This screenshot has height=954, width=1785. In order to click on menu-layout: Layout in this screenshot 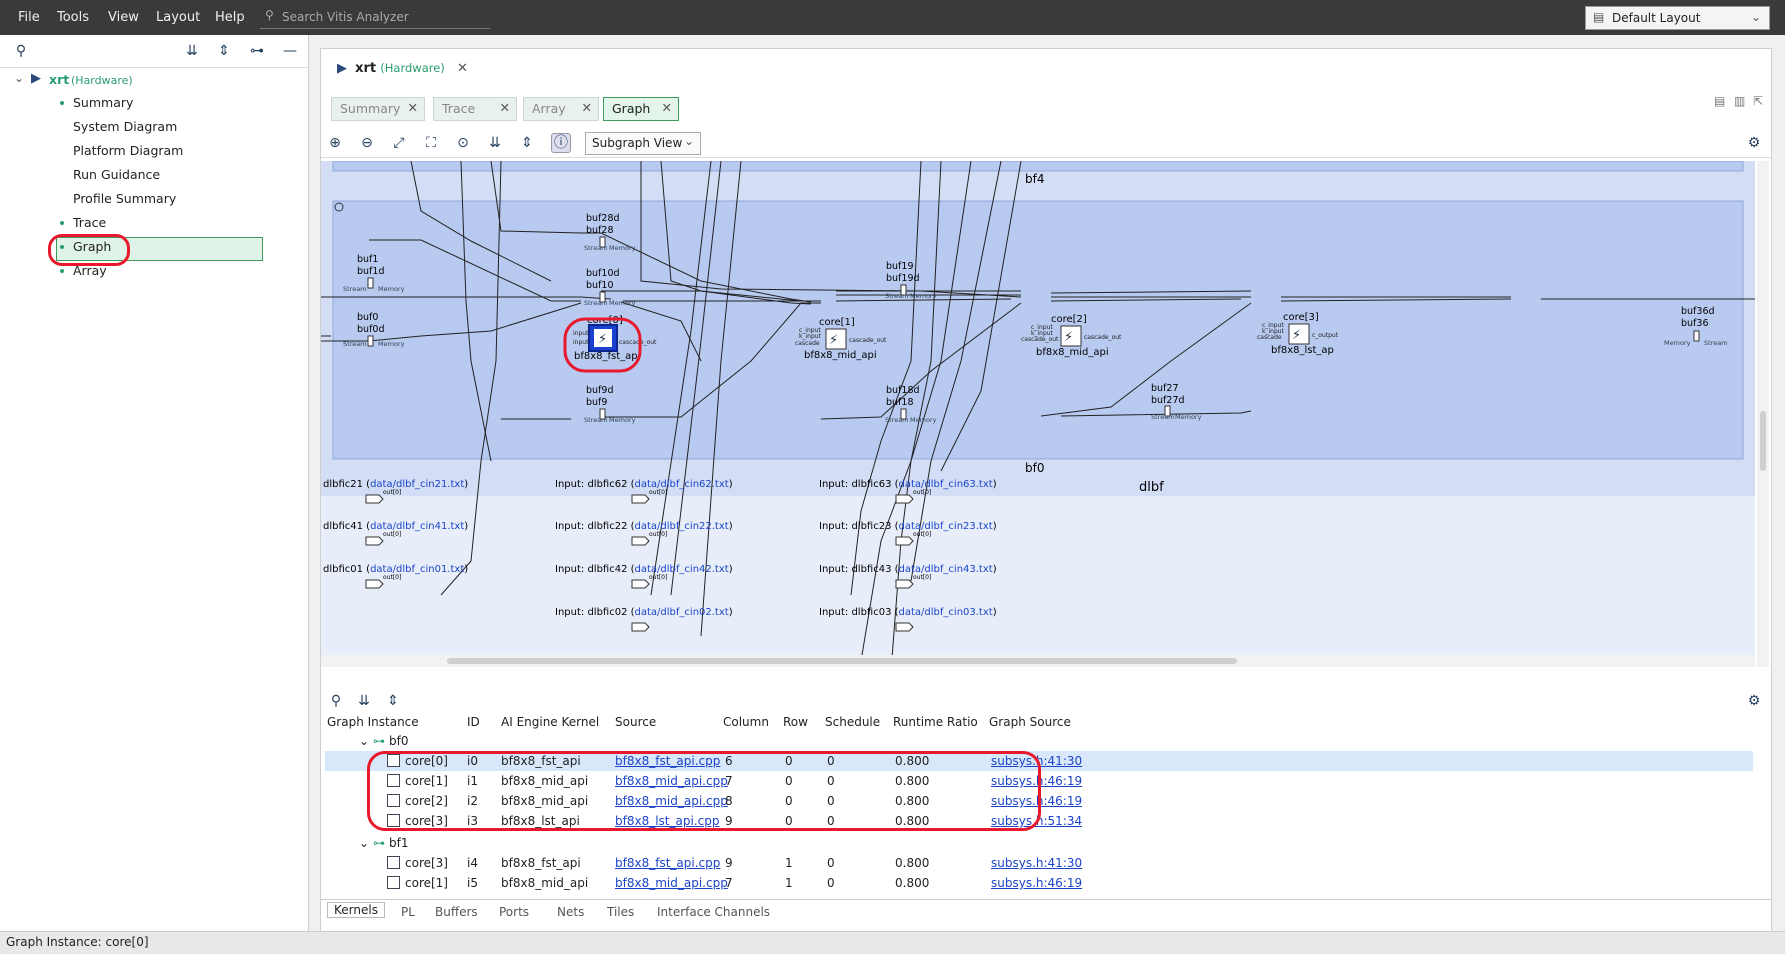, I will do `click(178, 17)`.